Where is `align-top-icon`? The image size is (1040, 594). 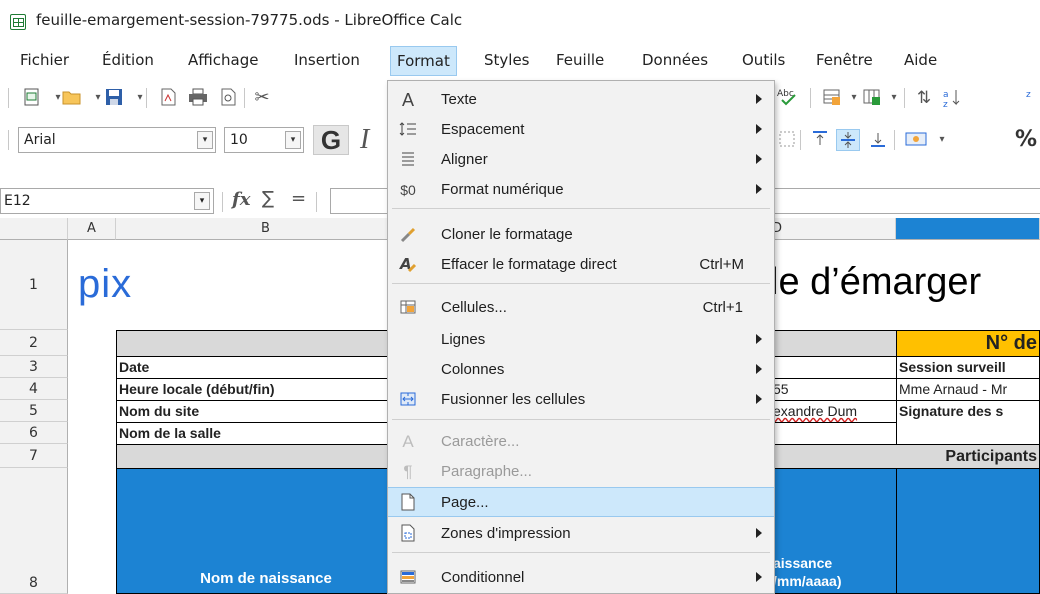
align-top-icon is located at coordinates (820, 140).